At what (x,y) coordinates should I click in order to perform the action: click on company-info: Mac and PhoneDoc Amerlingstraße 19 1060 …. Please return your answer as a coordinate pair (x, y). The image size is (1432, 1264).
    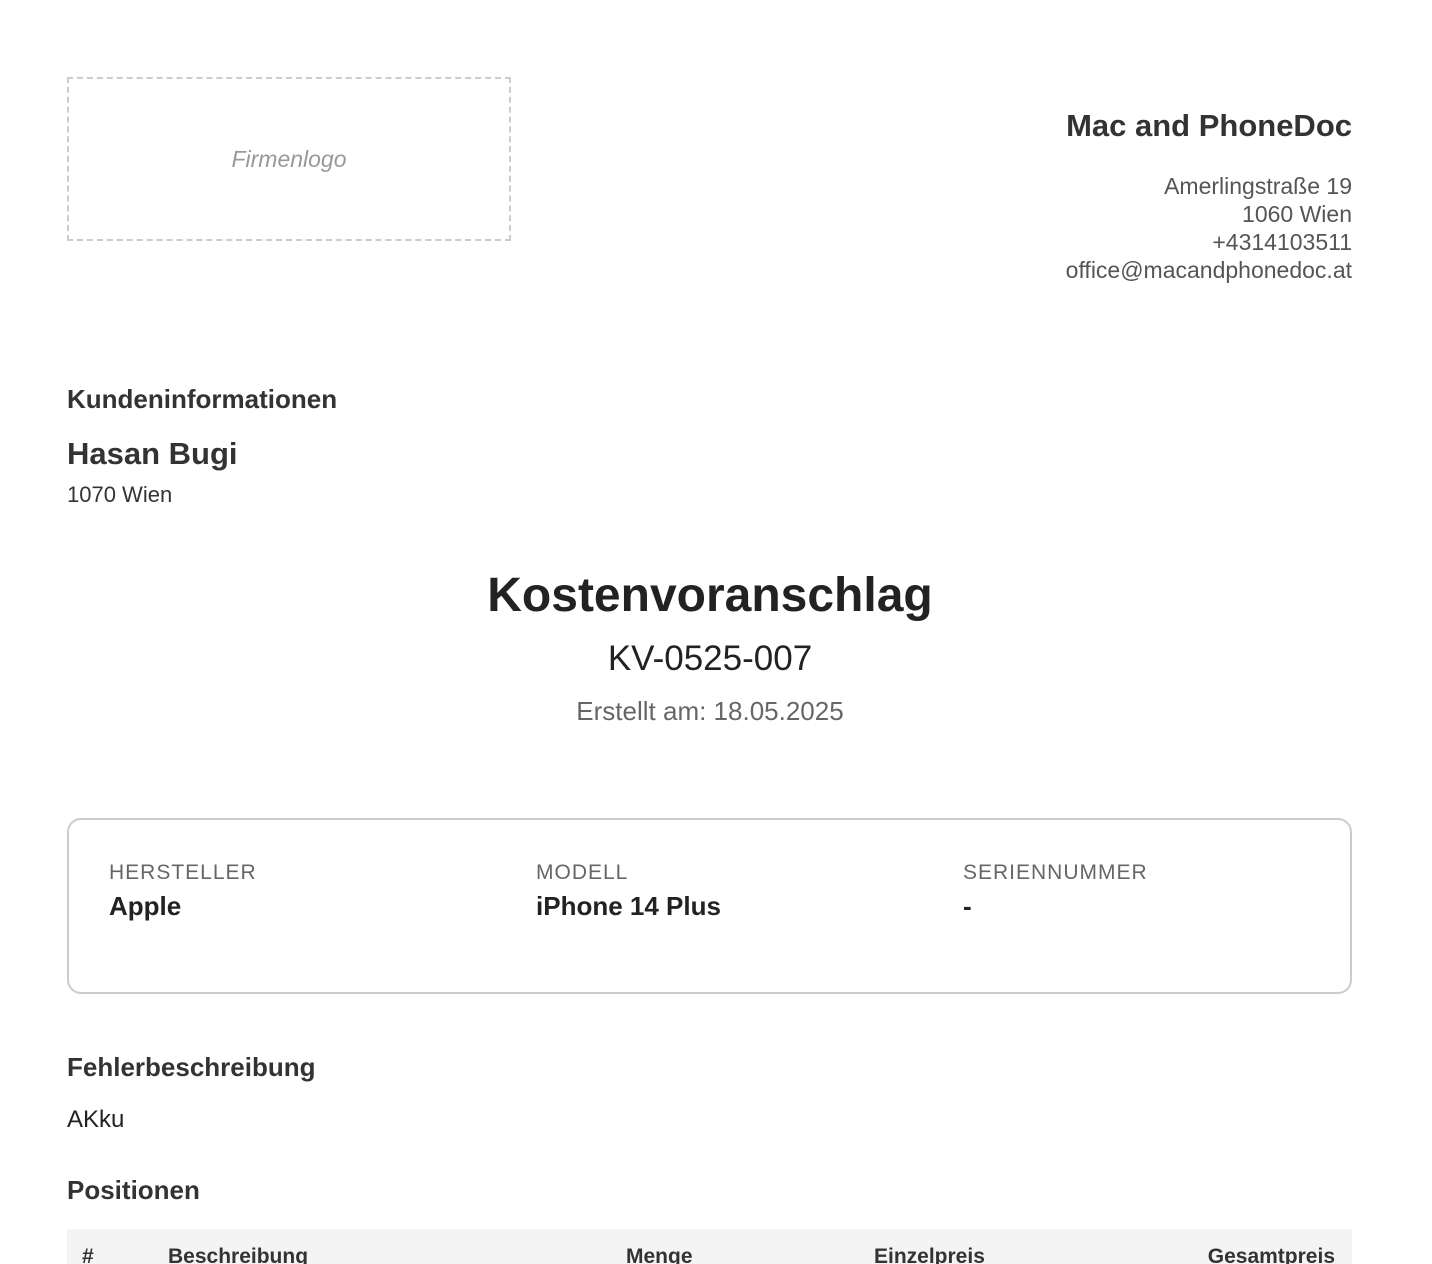
    Looking at the image, I should click on (1209, 195).